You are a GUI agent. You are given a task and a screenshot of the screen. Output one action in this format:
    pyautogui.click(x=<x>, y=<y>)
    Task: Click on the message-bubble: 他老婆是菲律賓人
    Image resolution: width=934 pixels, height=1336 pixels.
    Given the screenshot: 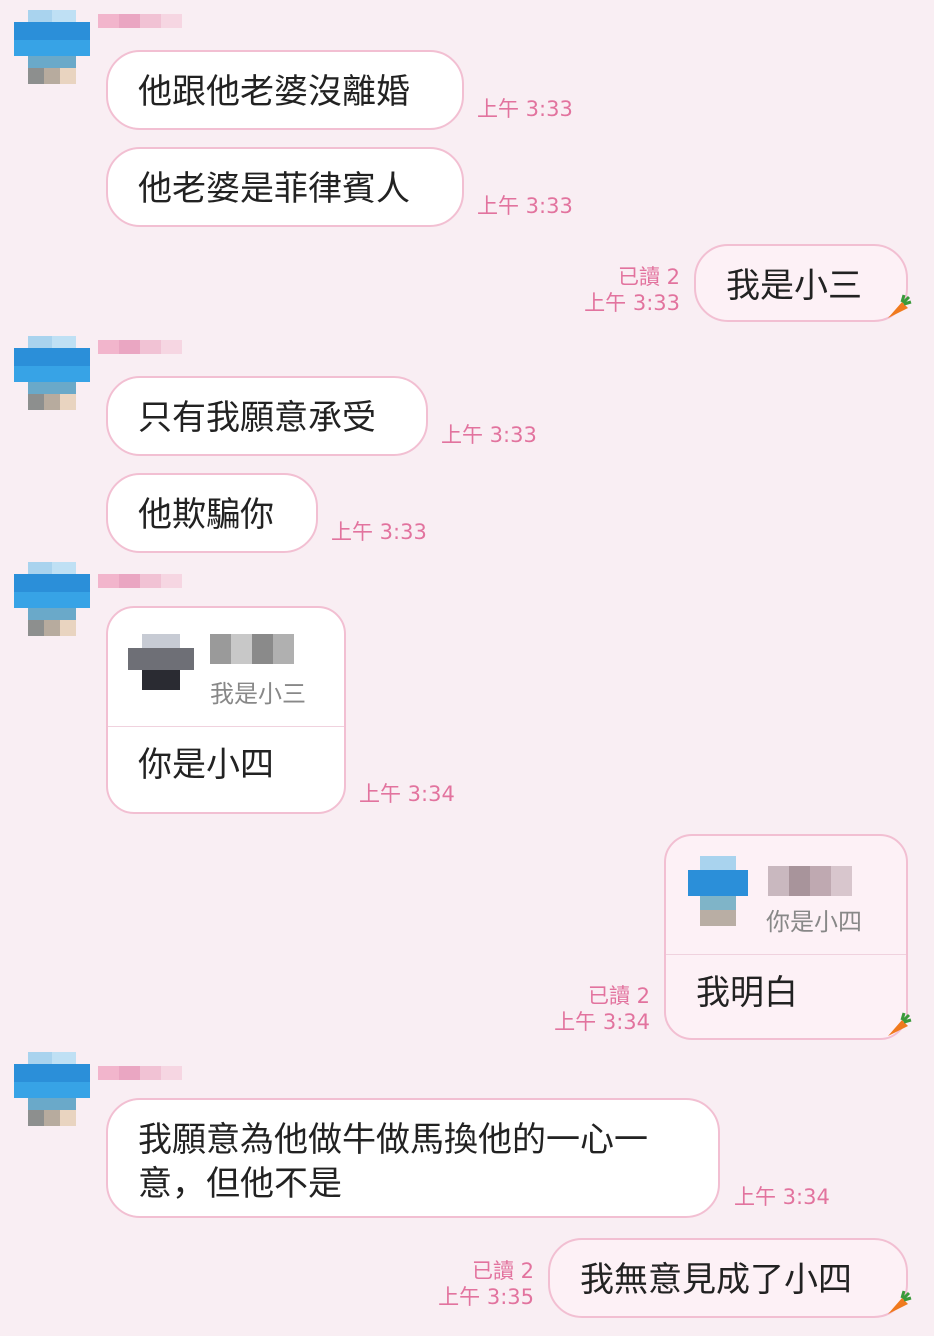 What is the action you would take?
    pyautogui.click(x=285, y=187)
    